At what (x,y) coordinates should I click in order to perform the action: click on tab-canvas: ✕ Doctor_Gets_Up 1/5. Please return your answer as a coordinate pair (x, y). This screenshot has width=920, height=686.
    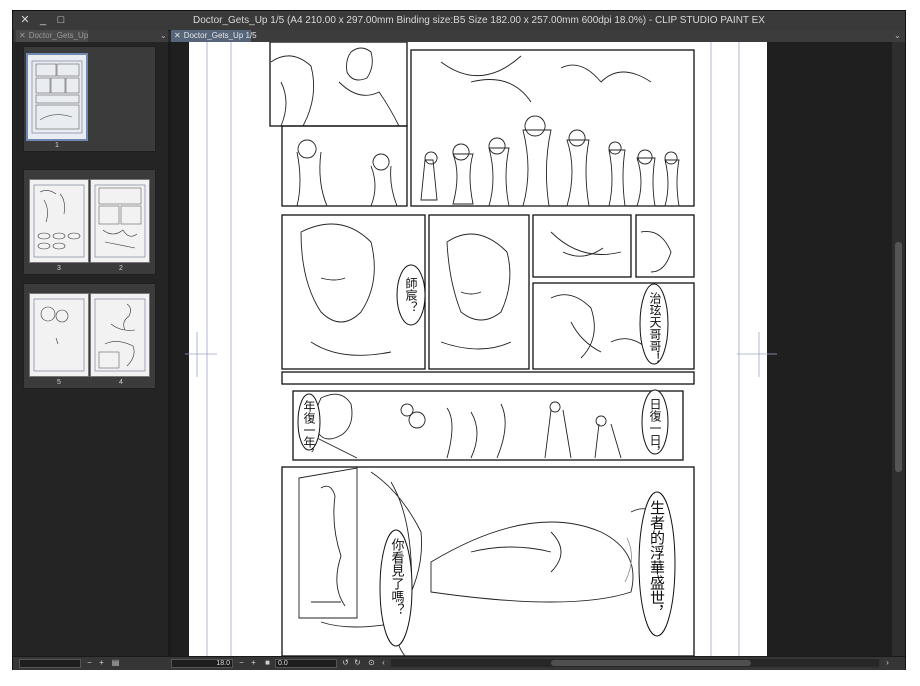
    Looking at the image, I should click on (214, 36).